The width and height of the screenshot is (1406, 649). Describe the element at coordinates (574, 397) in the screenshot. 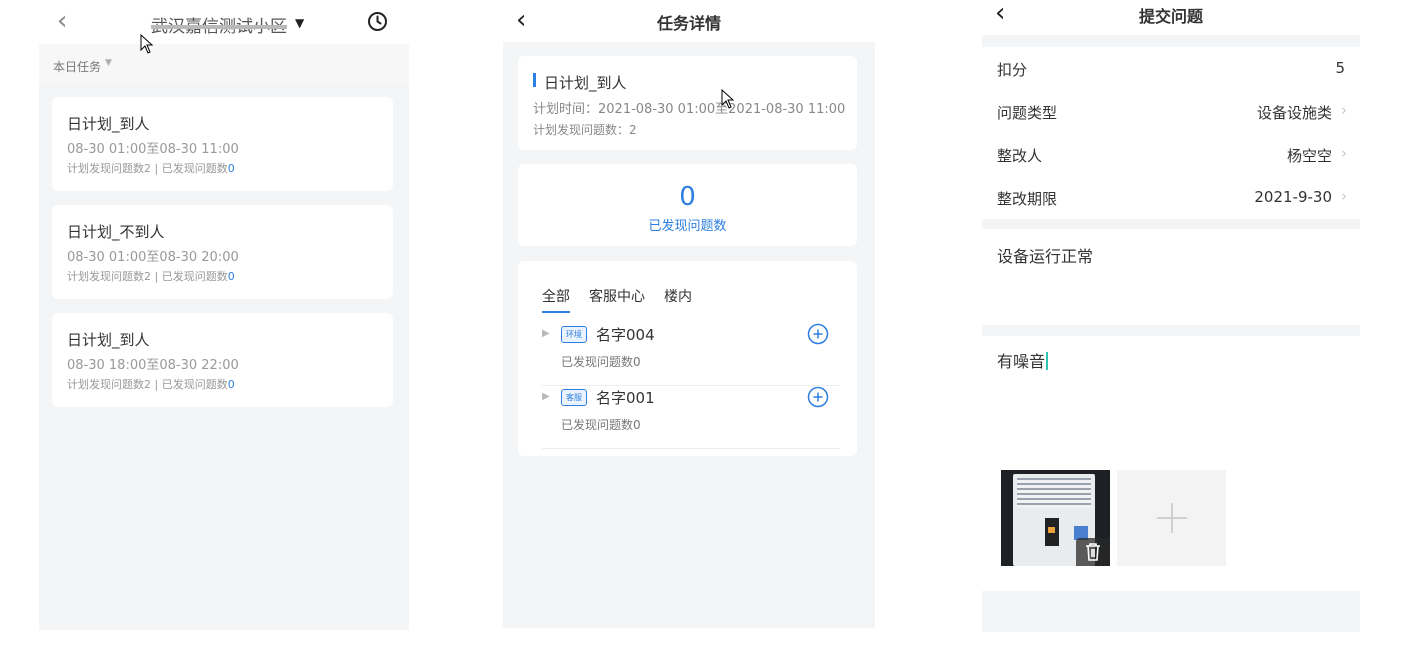

I see `category-tag: 客服` at that location.